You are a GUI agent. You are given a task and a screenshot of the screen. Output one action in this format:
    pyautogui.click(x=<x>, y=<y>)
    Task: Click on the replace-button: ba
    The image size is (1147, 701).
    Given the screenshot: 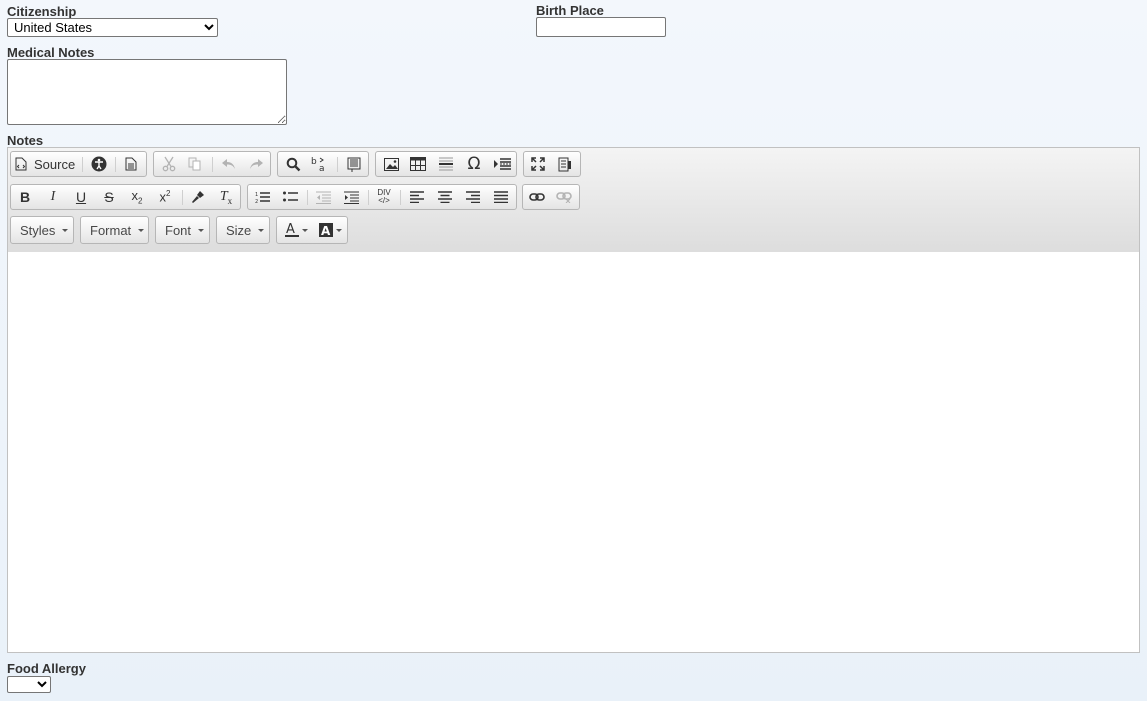 What is the action you would take?
    pyautogui.click(x=320, y=164)
    